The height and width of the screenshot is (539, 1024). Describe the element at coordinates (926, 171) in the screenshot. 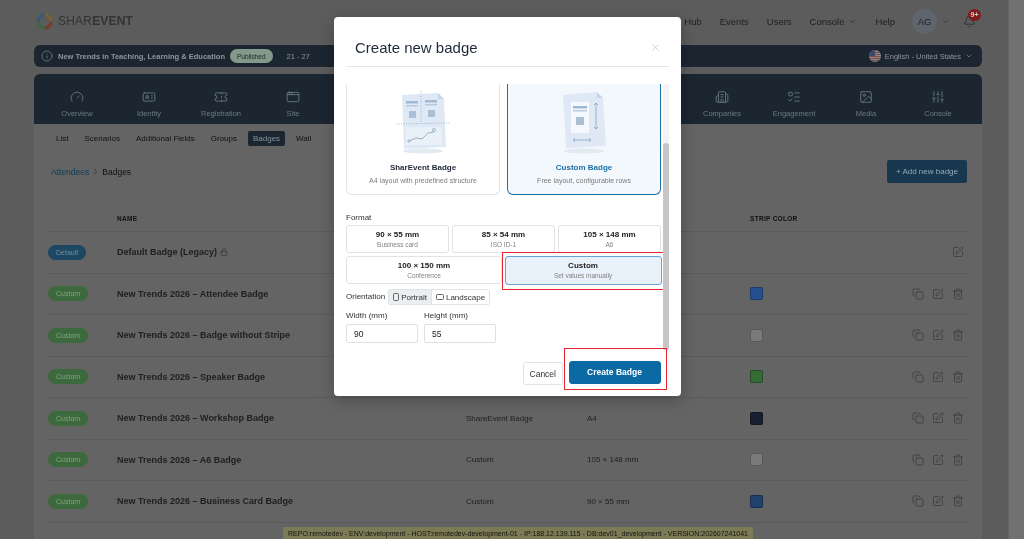

I see `add-badge-button: + Add new badge` at that location.